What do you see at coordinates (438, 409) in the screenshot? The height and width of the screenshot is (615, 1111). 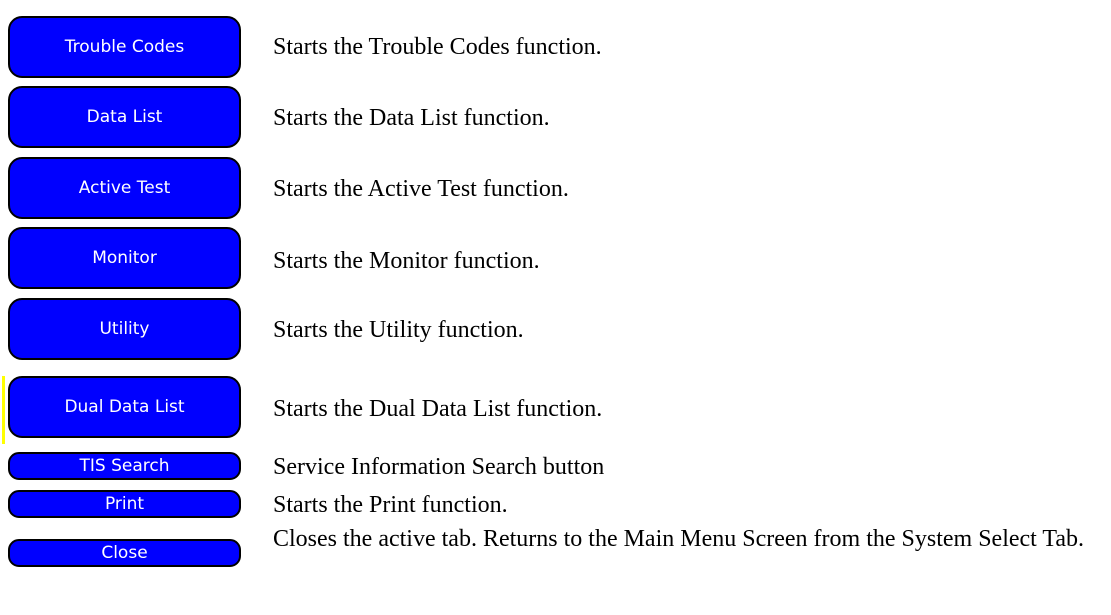 I see `dual-data-list-description: Starts the Dual Data List function.` at bounding box center [438, 409].